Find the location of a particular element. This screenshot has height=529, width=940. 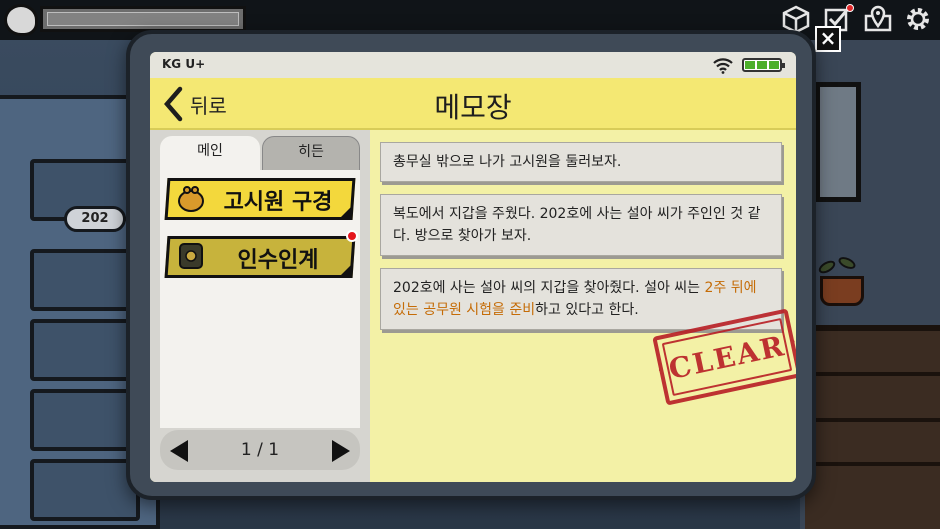

memo-note: 총무실 밖으로 나가 고시원을 둘러보자. is located at coordinates (581, 162).